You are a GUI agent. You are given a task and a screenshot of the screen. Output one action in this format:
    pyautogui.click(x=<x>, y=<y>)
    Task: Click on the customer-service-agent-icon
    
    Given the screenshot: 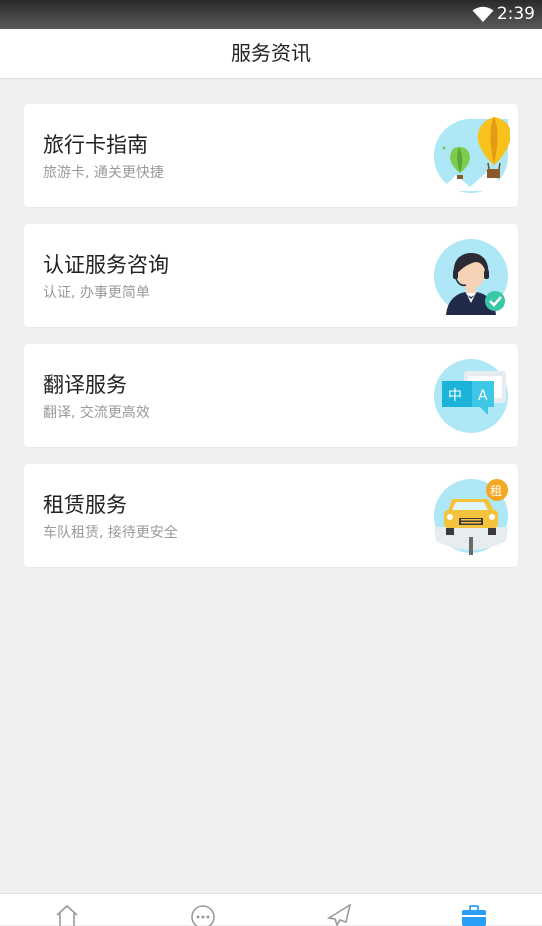 What is the action you would take?
    pyautogui.click(x=471, y=276)
    